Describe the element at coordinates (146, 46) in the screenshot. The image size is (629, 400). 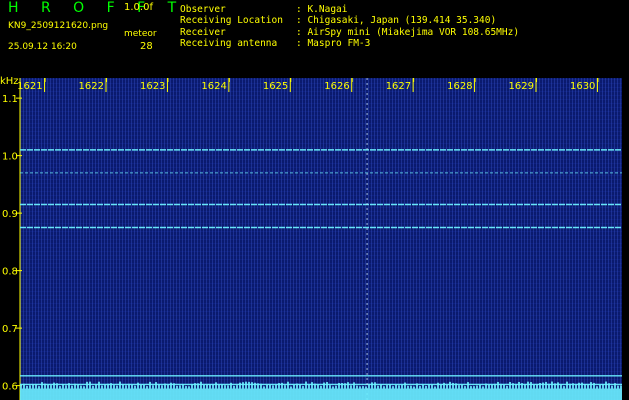
I see `meteor-count: 28` at that location.